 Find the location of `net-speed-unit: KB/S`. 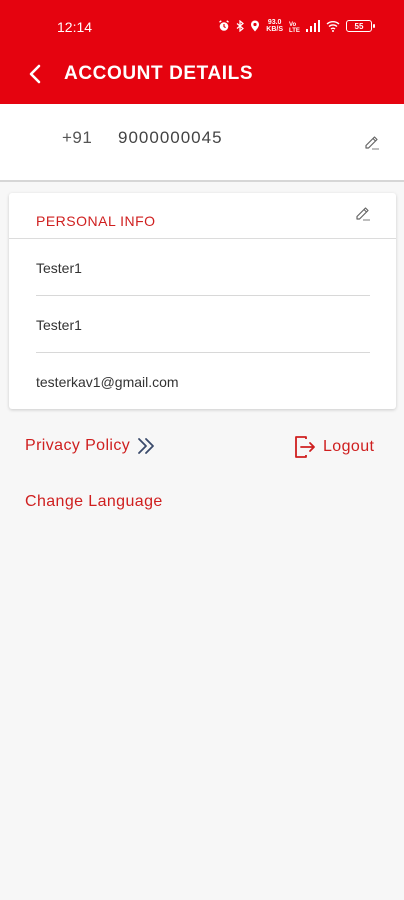

net-speed-unit: KB/S is located at coordinates (274, 29).